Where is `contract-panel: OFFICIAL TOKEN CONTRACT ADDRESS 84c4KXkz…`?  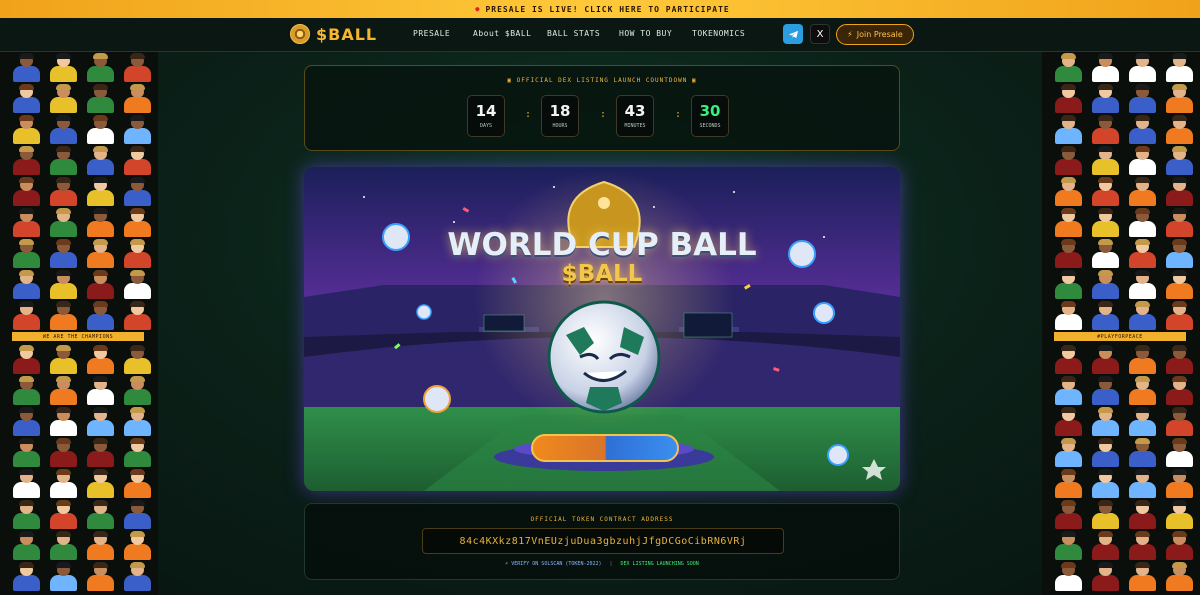 contract-panel: OFFICIAL TOKEN CONTRACT ADDRESS 84c4KXkz… is located at coordinates (602, 541).